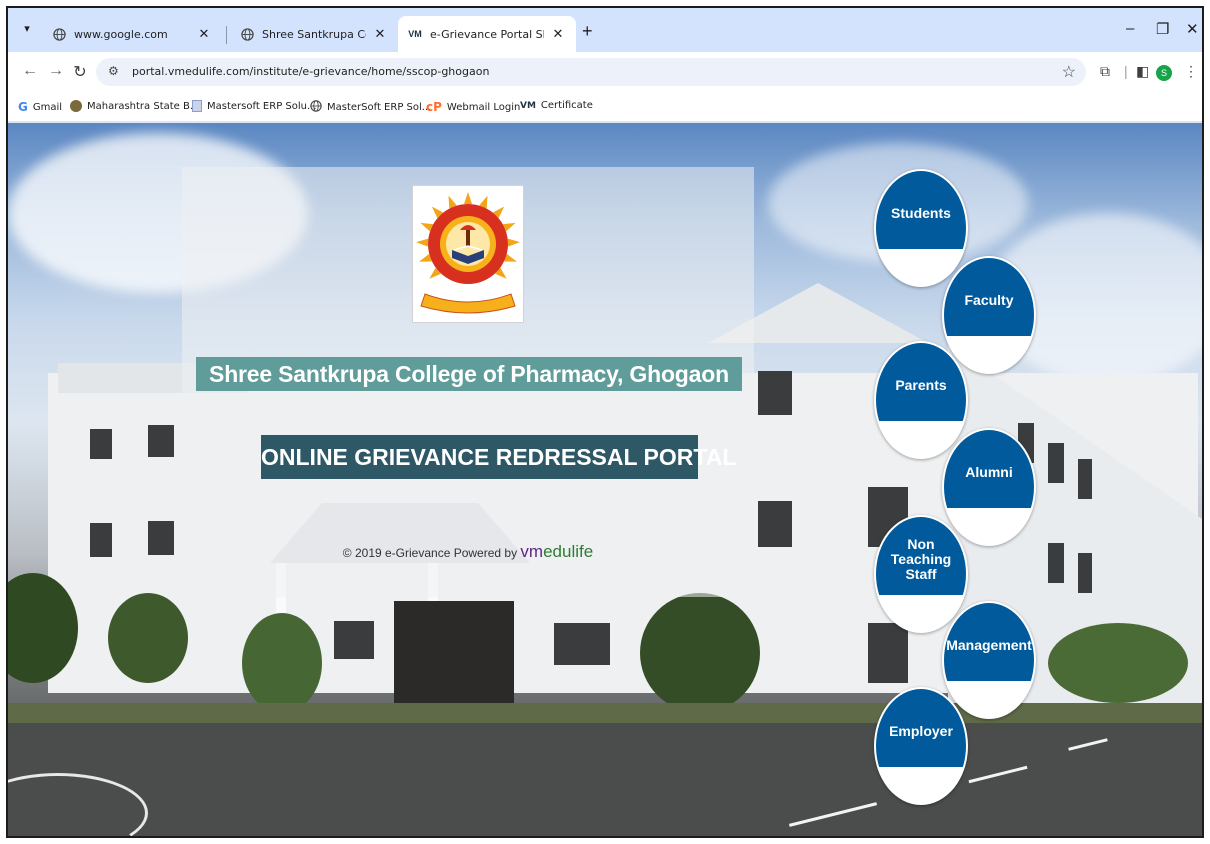 The width and height of the screenshot is (1210, 844). What do you see at coordinates (989, 645) in the screenshot?
I see `menu-label: Management` at bounding box center [989, 645].